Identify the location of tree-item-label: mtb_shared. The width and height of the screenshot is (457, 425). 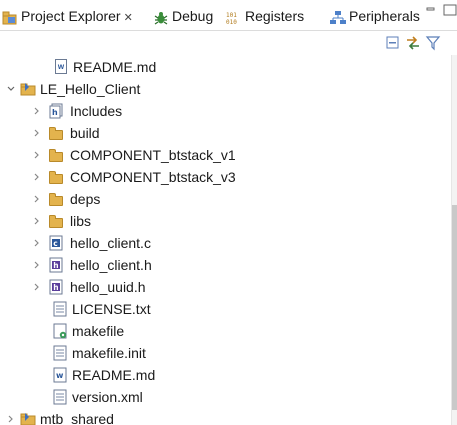
(77, 418).